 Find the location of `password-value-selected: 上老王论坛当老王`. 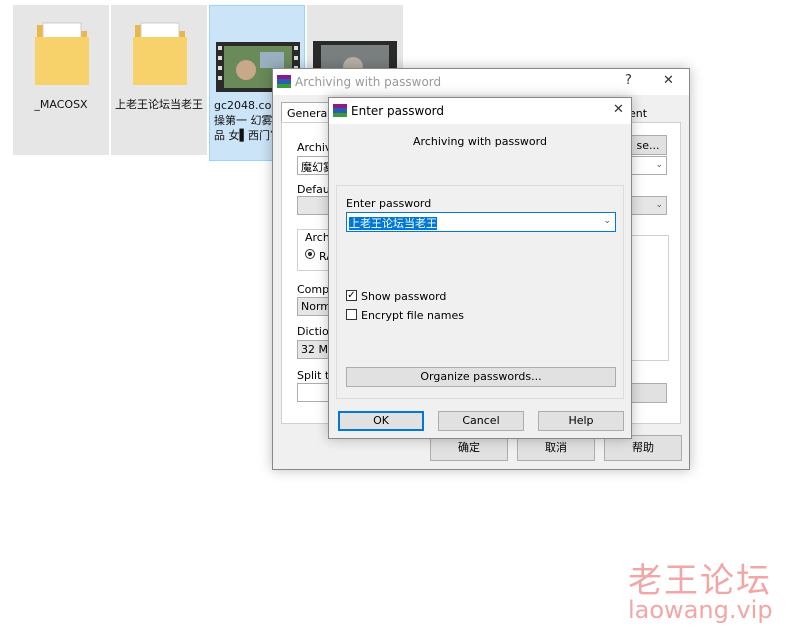

password-value-selected: 上老王论坛当老王 is located at coordinates (393, 223).